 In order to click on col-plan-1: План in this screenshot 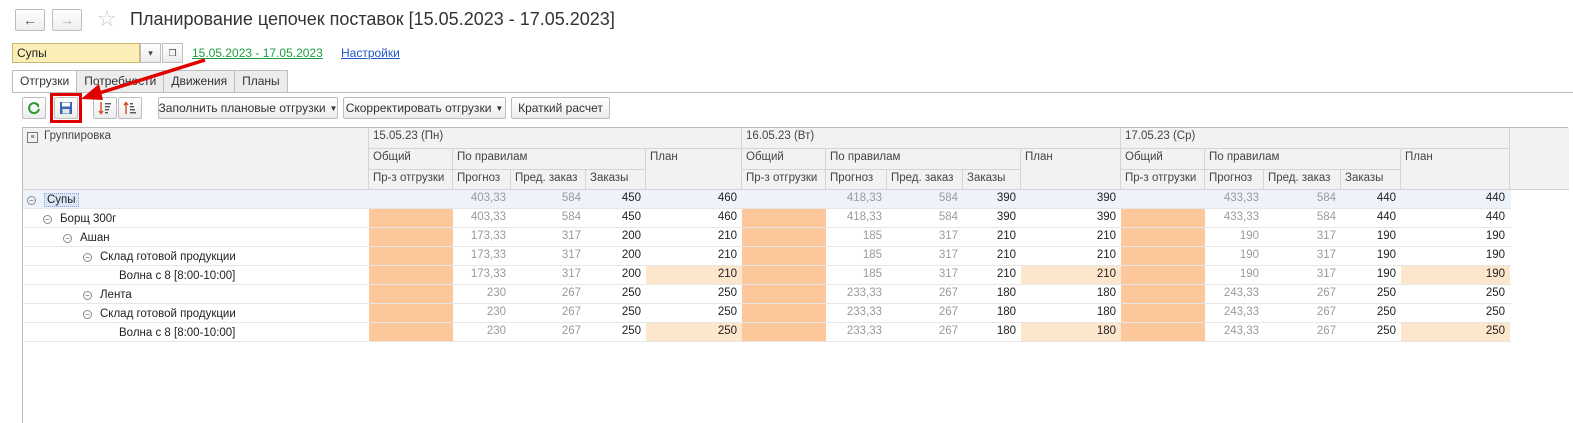, I will do `click(694, 169)`.